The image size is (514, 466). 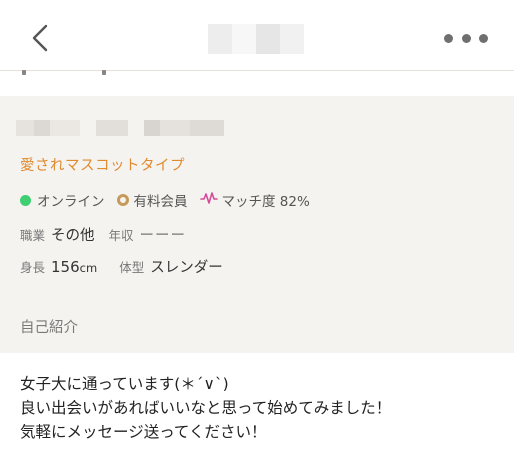 I want to click on medal-icon, so click(x=122, y=200).